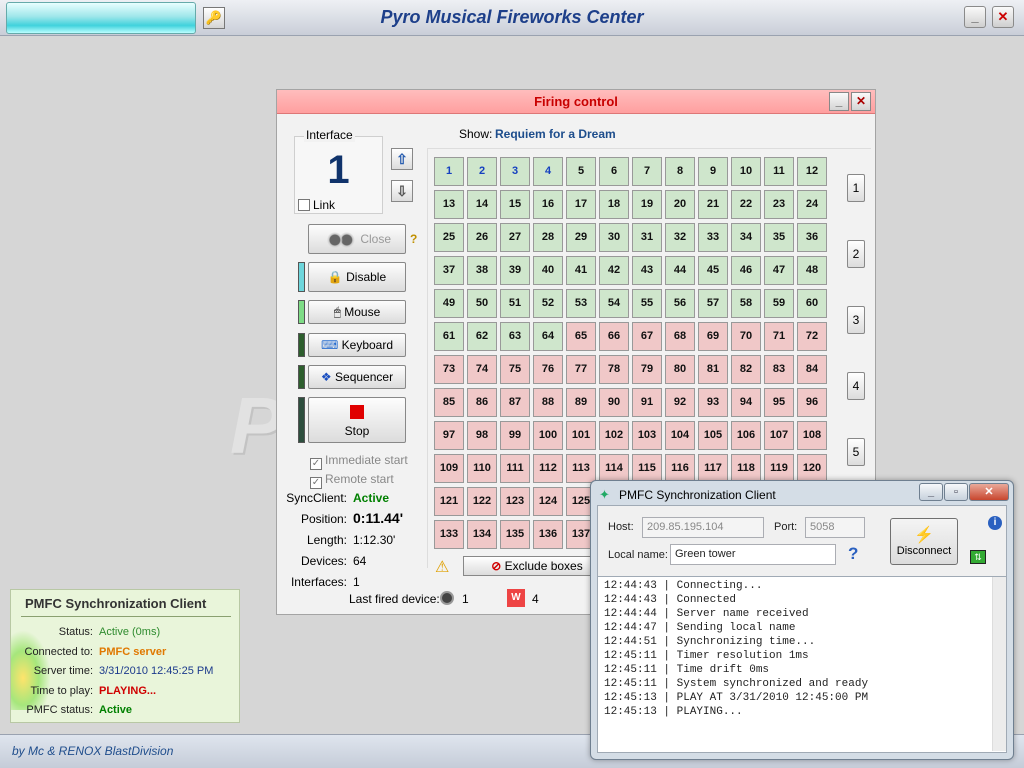 Image resolution: width=1024 pixels, height=768 pixels. Describe the element at coordinates (316, 205) in the screenshot. I see `link-checkbox: Link` at that location.